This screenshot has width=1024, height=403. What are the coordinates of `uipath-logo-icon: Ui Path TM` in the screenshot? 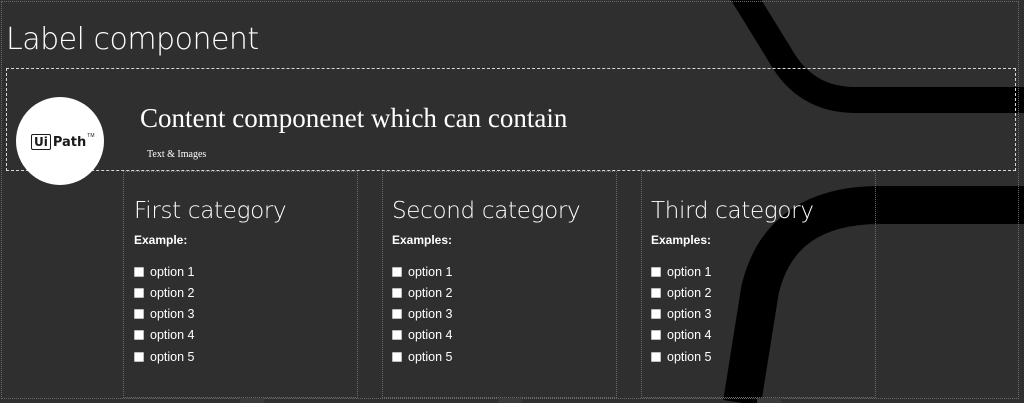 It's located at (63, 142).